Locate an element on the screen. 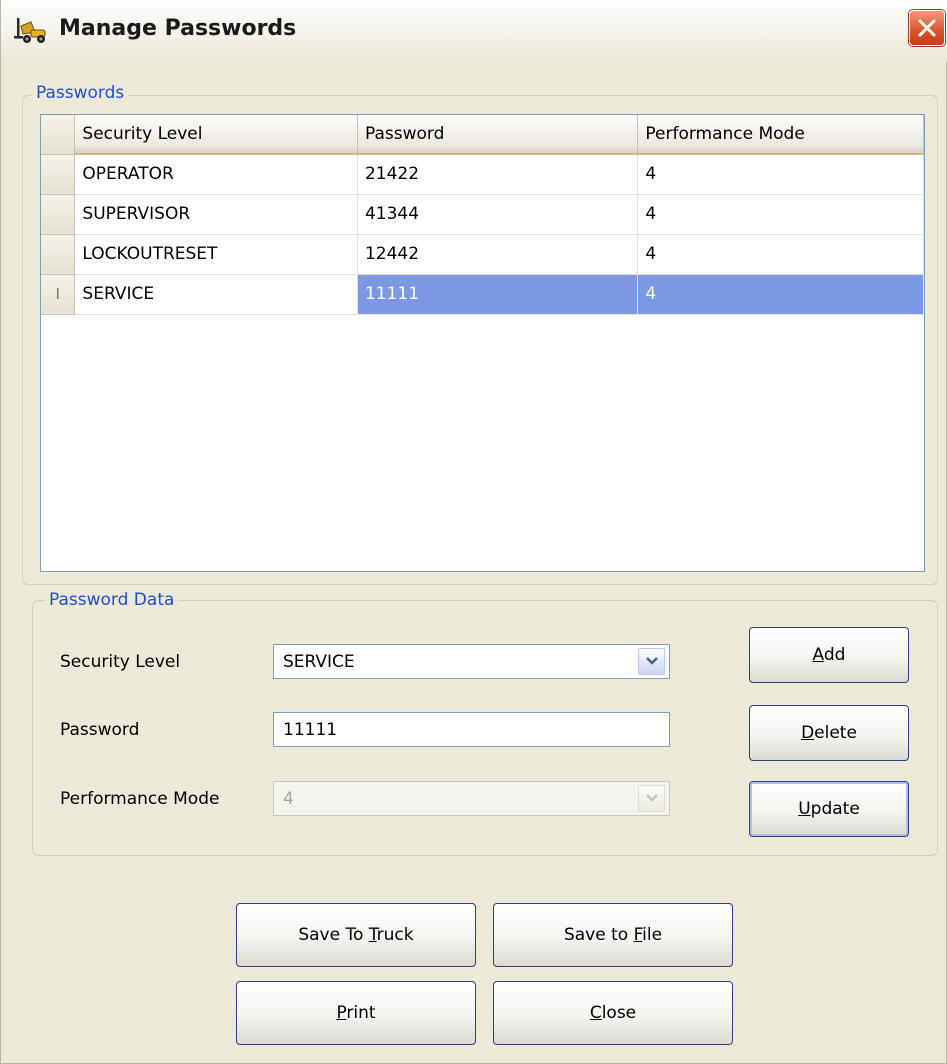 The image size is (947, 1064). password-value: 11111 is located at coordinates (310, 729).